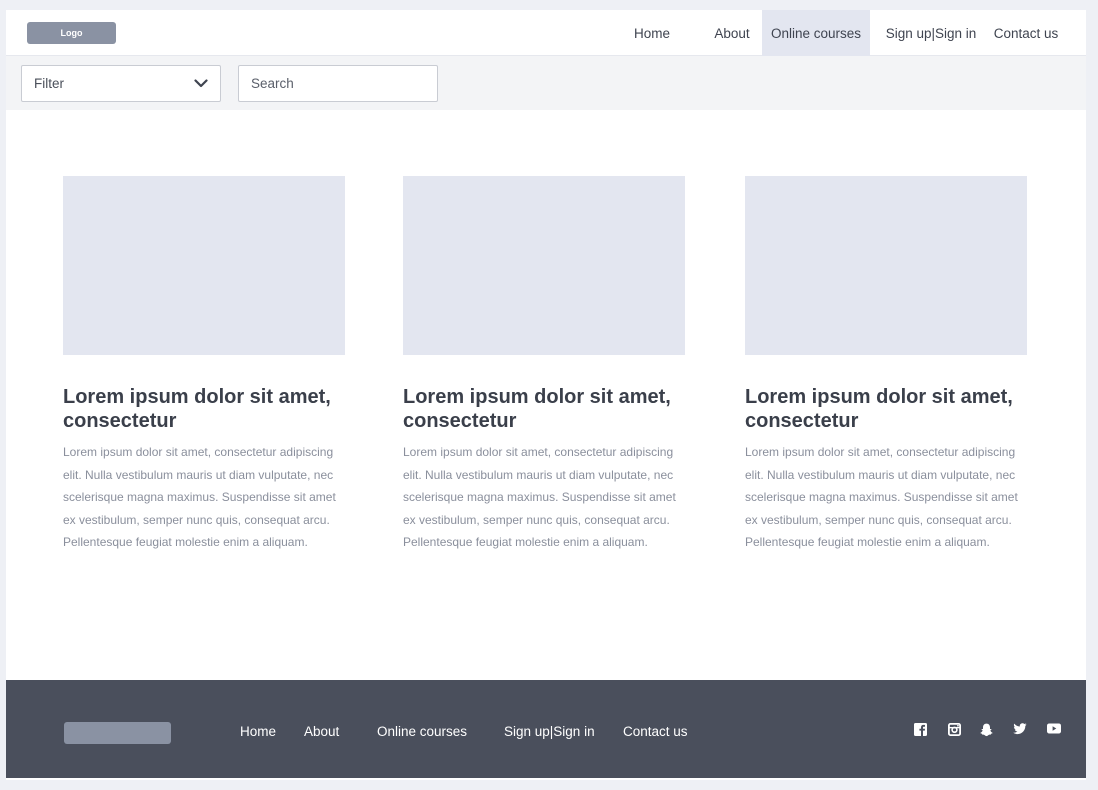  I want to click on nav-home: Home, so click(643, 33).